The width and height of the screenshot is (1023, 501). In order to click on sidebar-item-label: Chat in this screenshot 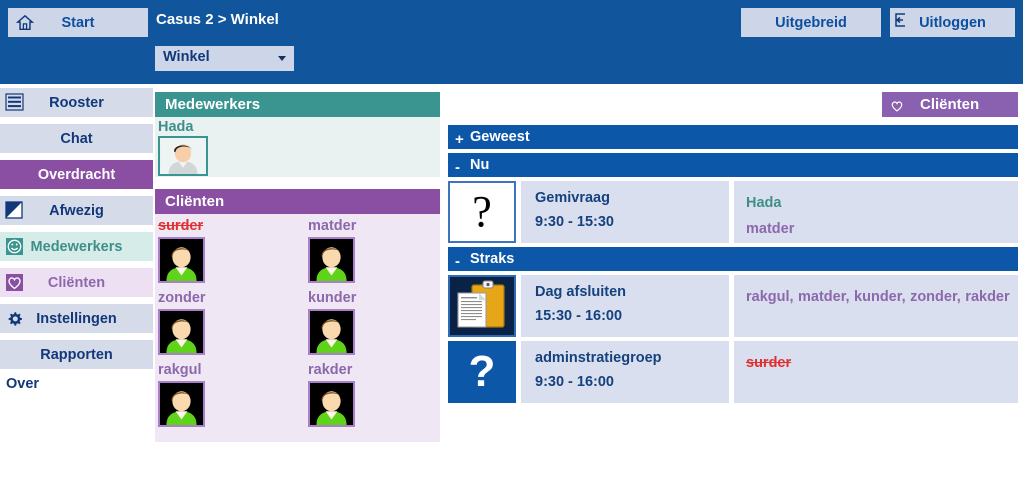, I will do `click(76, 138)`.